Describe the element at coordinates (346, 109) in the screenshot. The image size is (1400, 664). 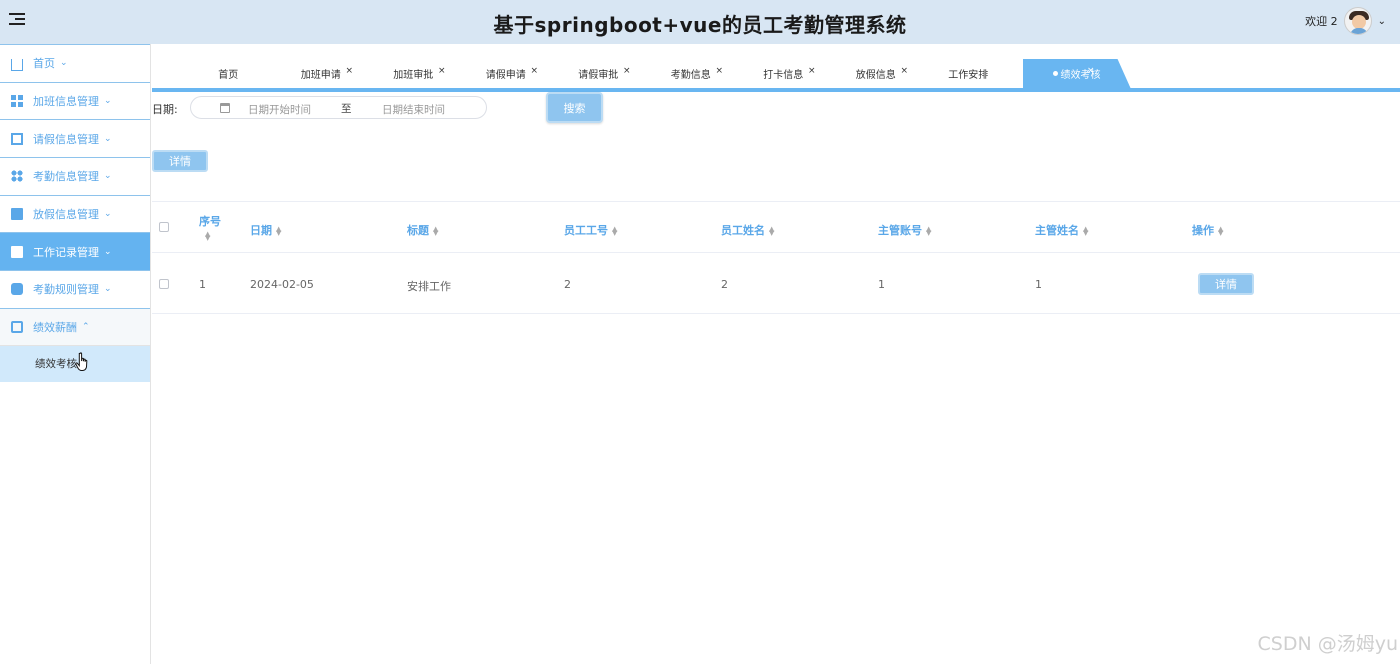
I see `range-separator: 至` at that location.